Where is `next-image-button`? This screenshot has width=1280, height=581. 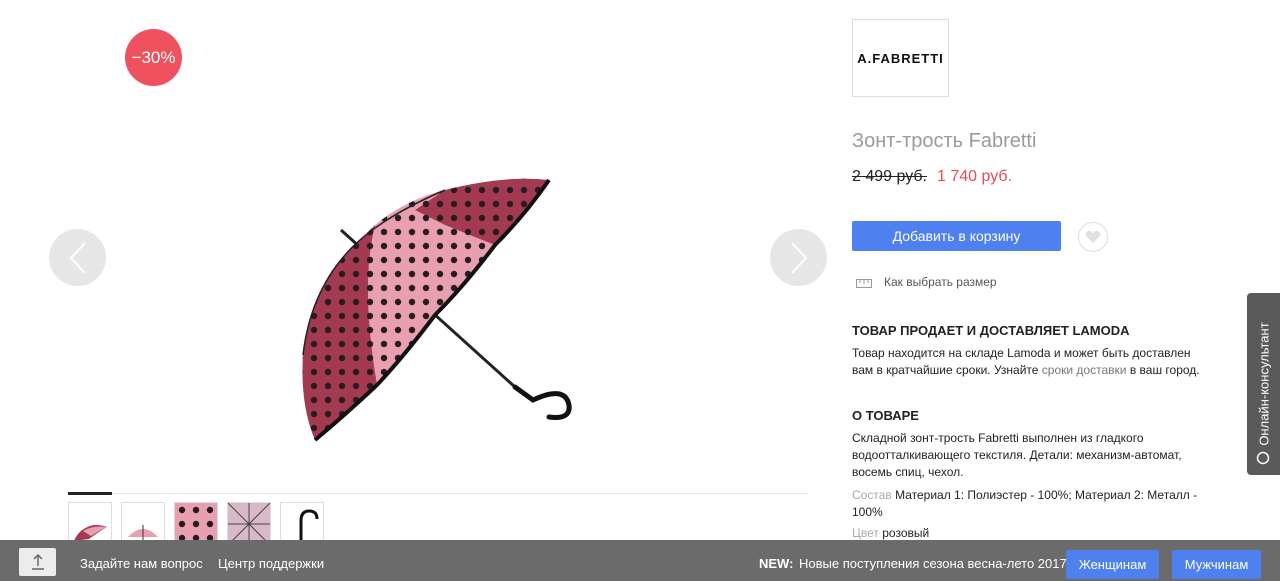
next-image-button is located at coordinates (798, 257).